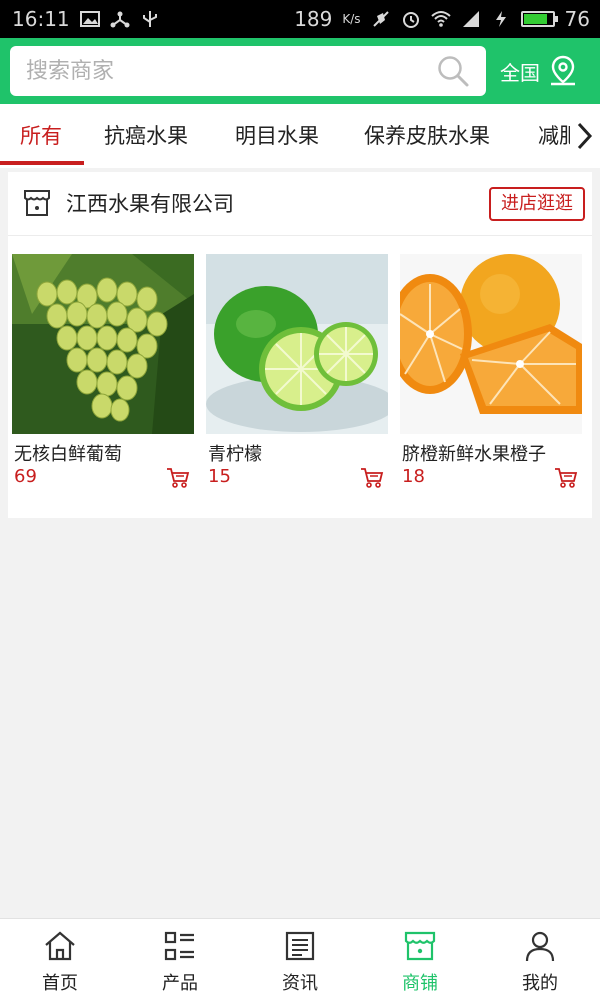 This screenshot has height=1000, width=600. Describe the element at coordinates (297, 344) in the screenshot. I see `product-image-lime` at that location.